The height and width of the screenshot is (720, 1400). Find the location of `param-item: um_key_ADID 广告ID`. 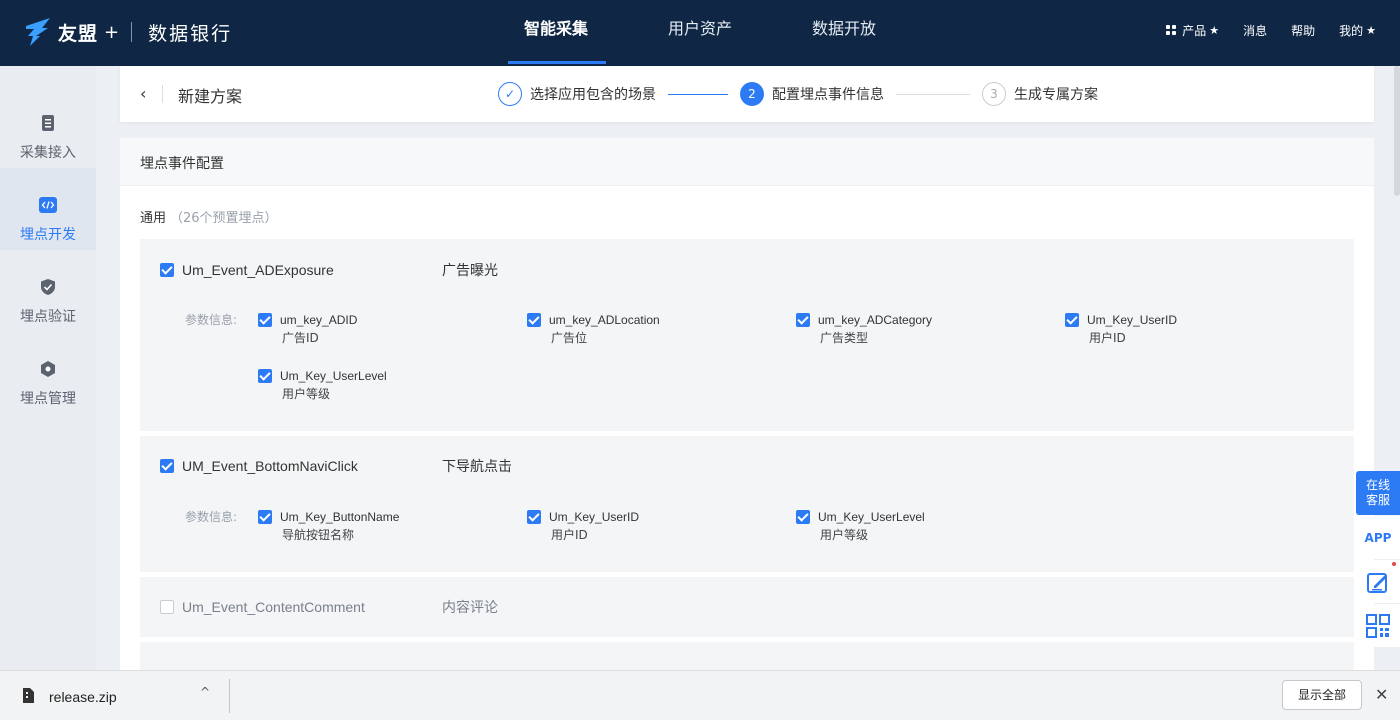

param-item: um_key_ADID 广告ID is located at coordinates (307, 329).